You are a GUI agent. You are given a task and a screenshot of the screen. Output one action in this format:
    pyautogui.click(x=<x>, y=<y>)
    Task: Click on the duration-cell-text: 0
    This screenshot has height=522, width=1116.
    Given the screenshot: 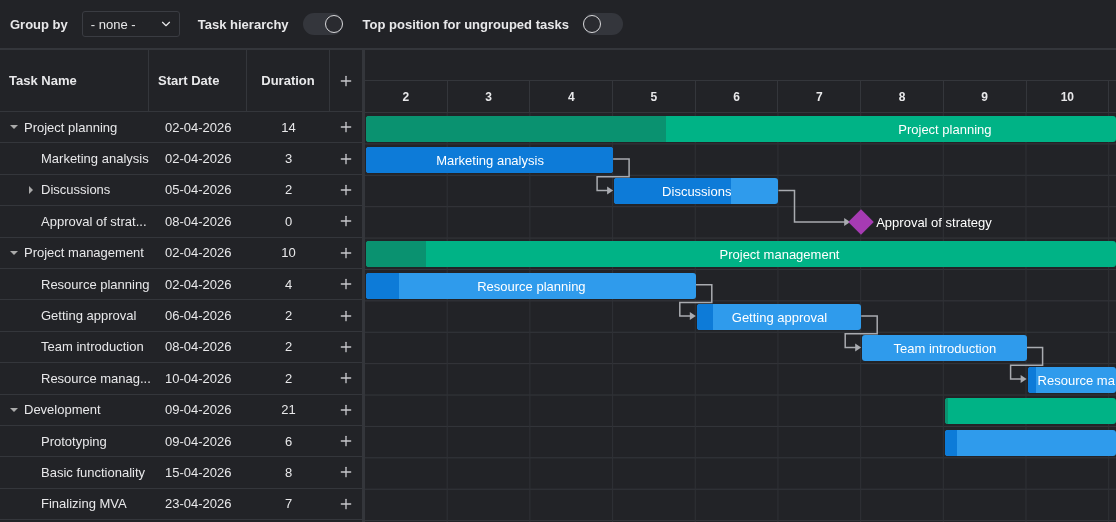 What is the action you would take?
    pyautogui.click(x=288, y=221)
    